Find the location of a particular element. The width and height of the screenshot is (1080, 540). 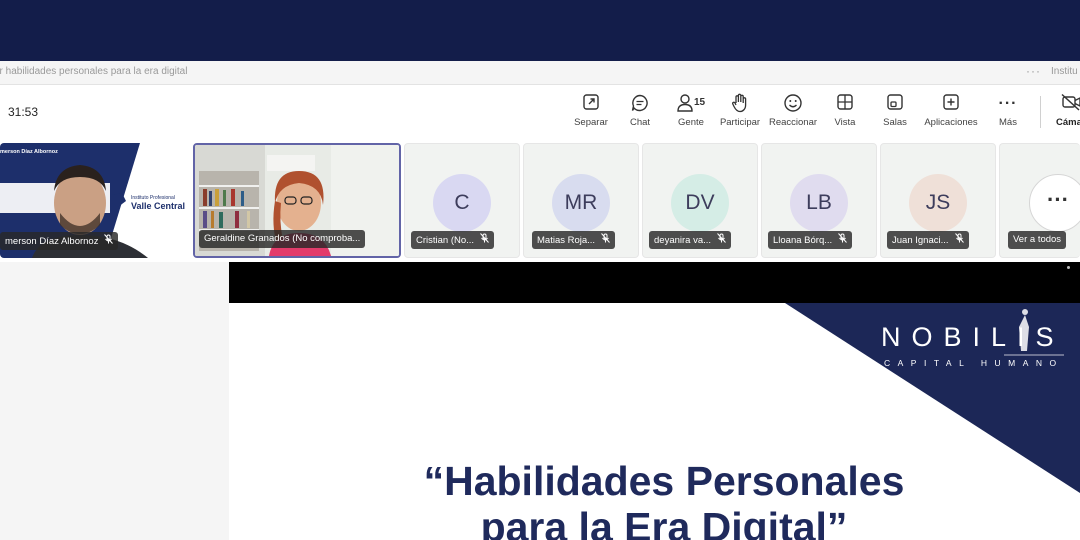

more-label: Más is located at coordinates (1008, 122).